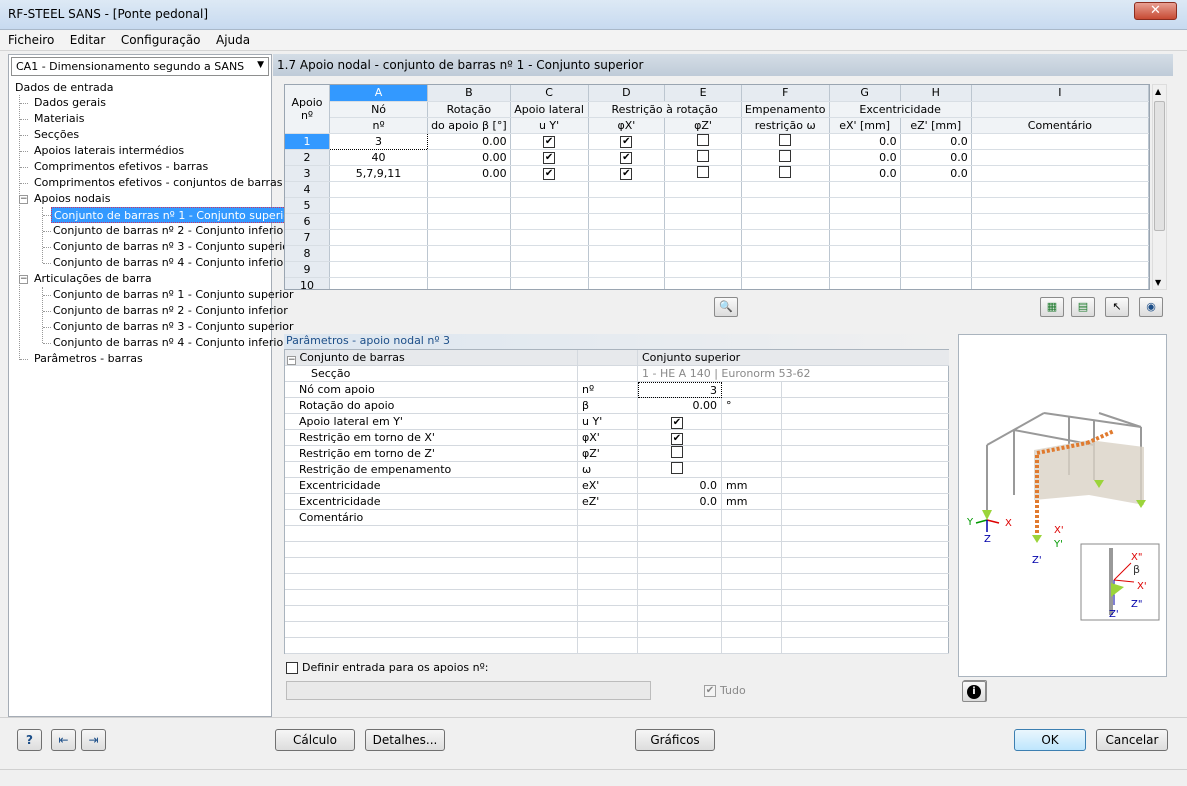  What do you see at coordinates (292, 668) in the screenshot?
I see `define-entry-checkbox` at bounding box center [292, 668].